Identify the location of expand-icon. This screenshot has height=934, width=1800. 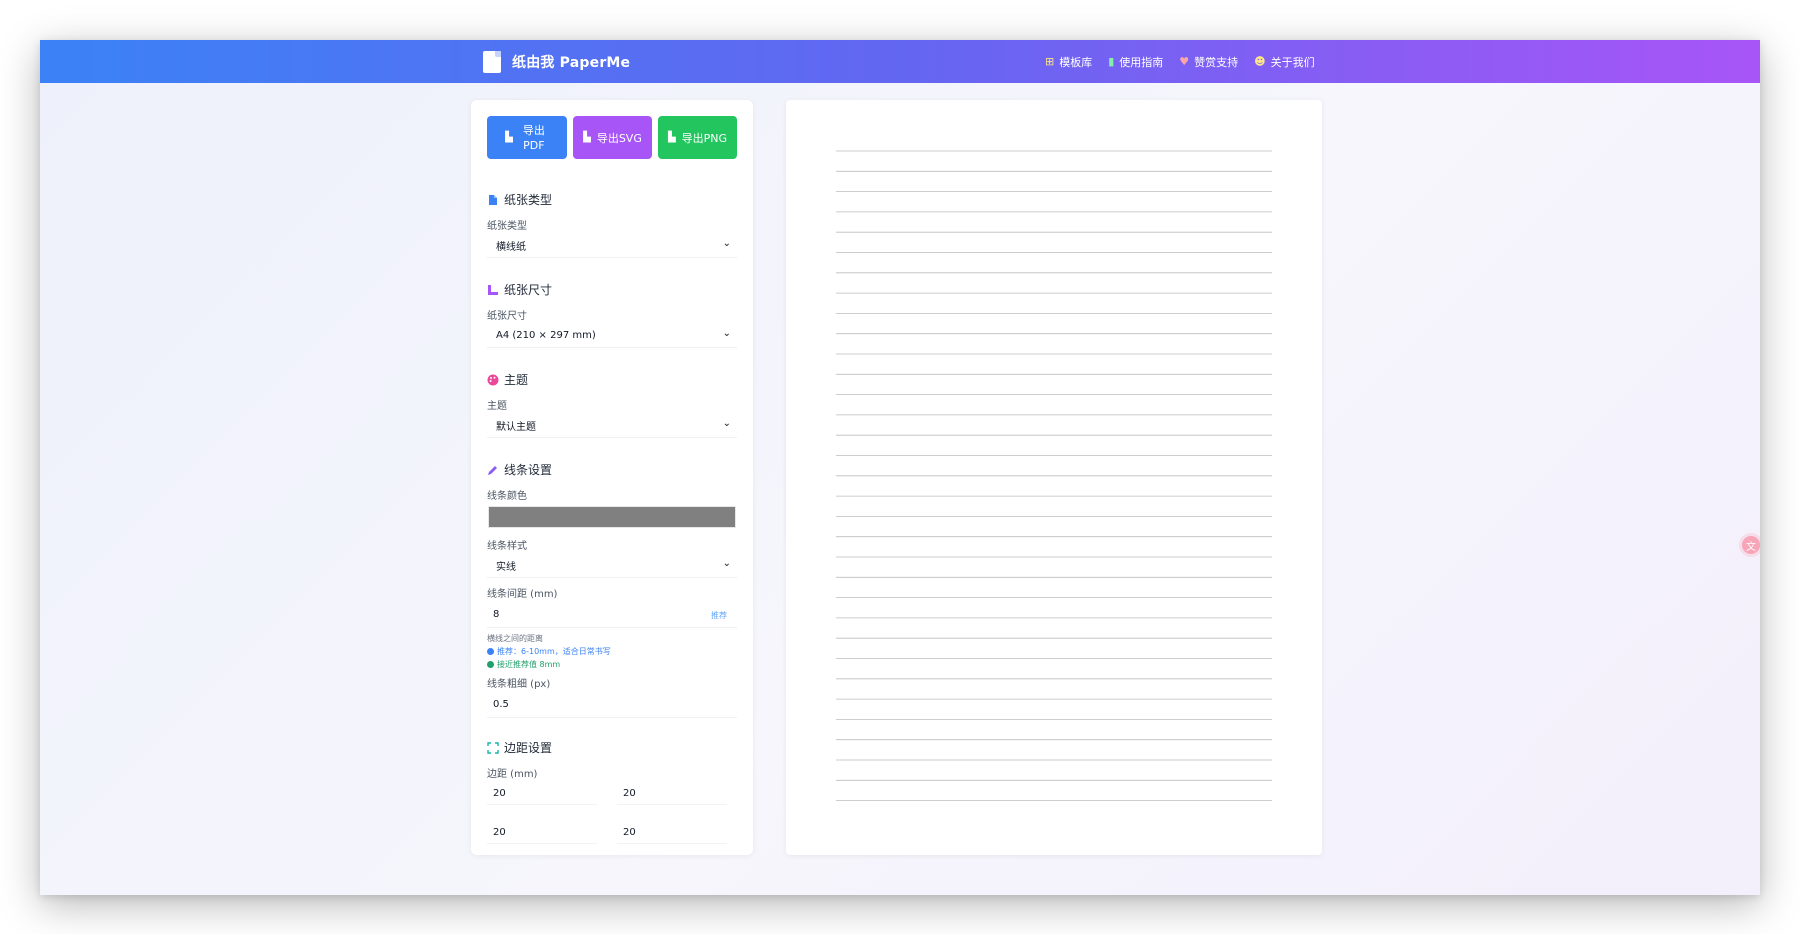
(493, 747).